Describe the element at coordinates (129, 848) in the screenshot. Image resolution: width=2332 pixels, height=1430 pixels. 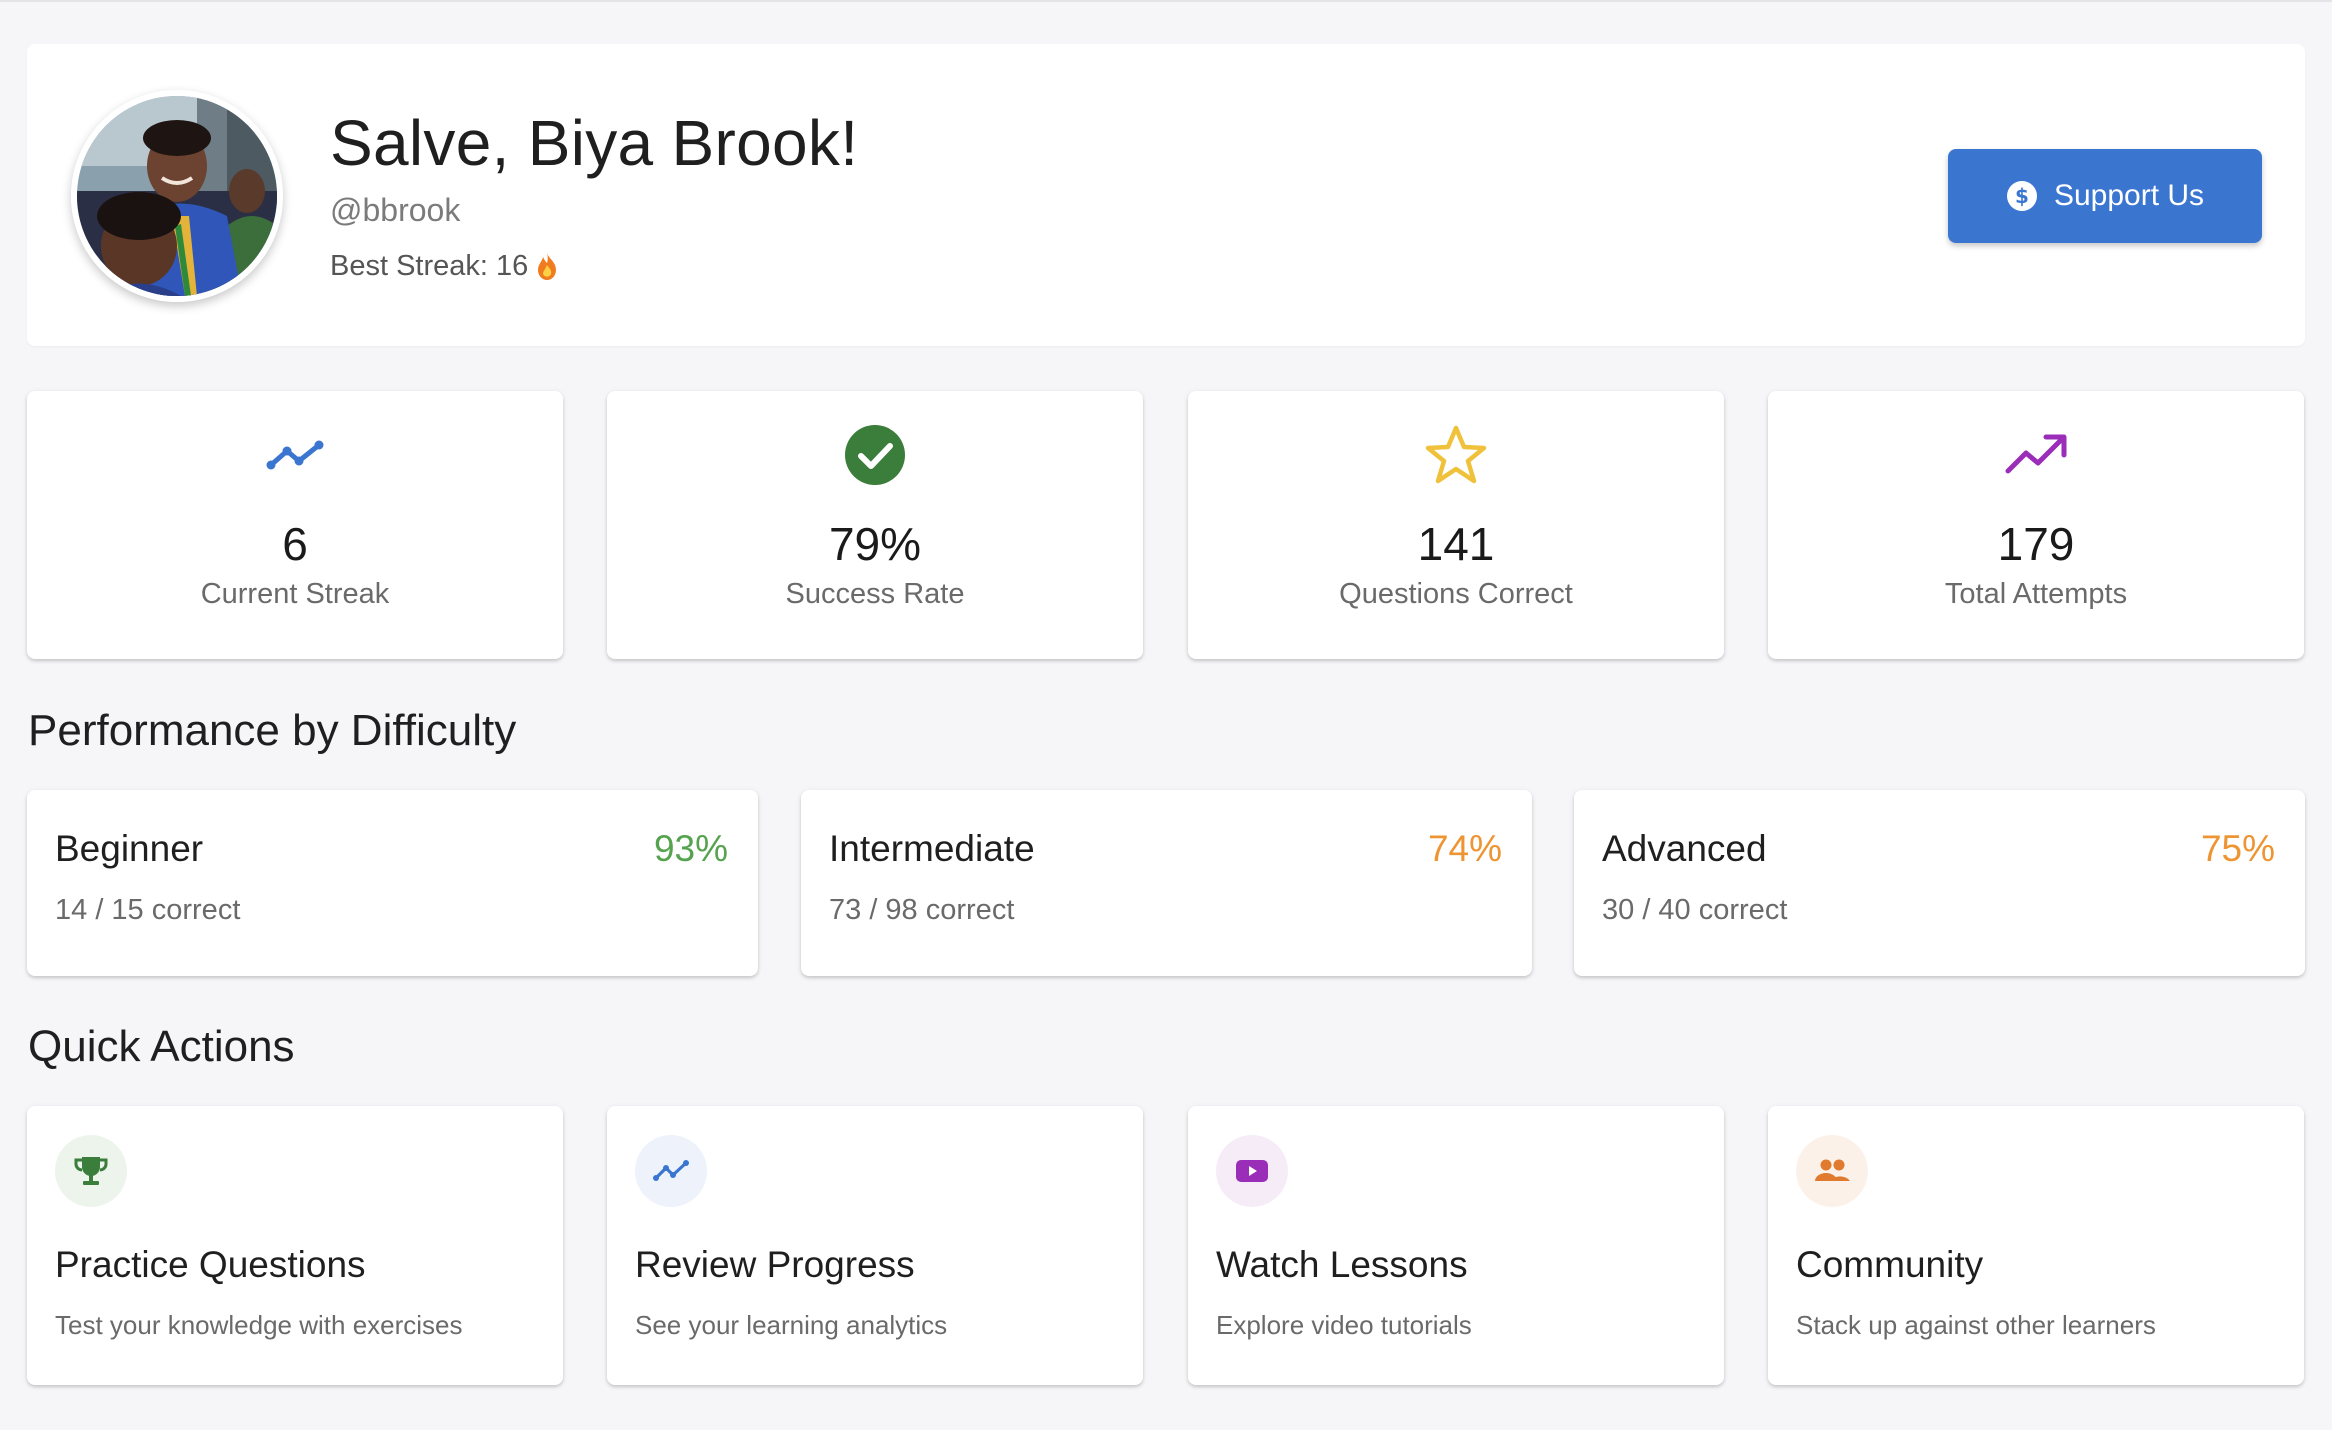
I see `difficulty-name: Beginner` at that location.